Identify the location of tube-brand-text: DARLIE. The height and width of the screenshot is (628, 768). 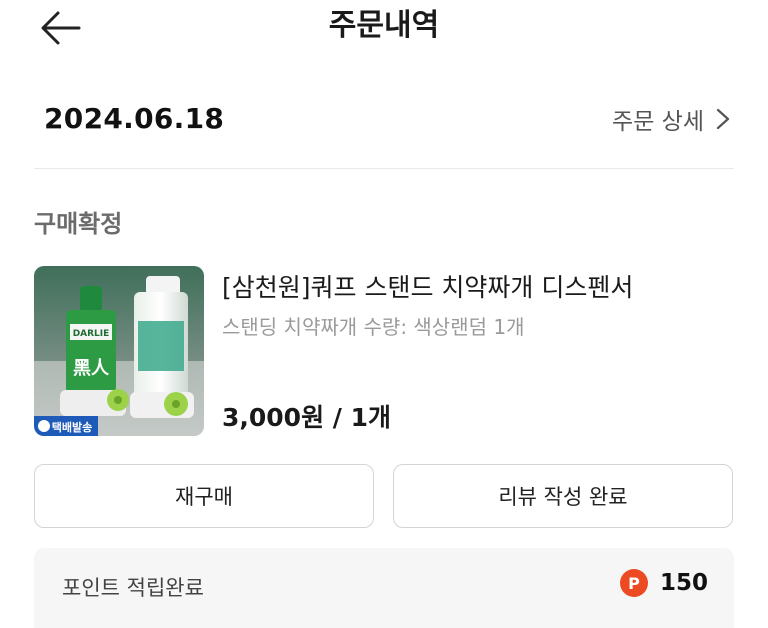
(91, 334).